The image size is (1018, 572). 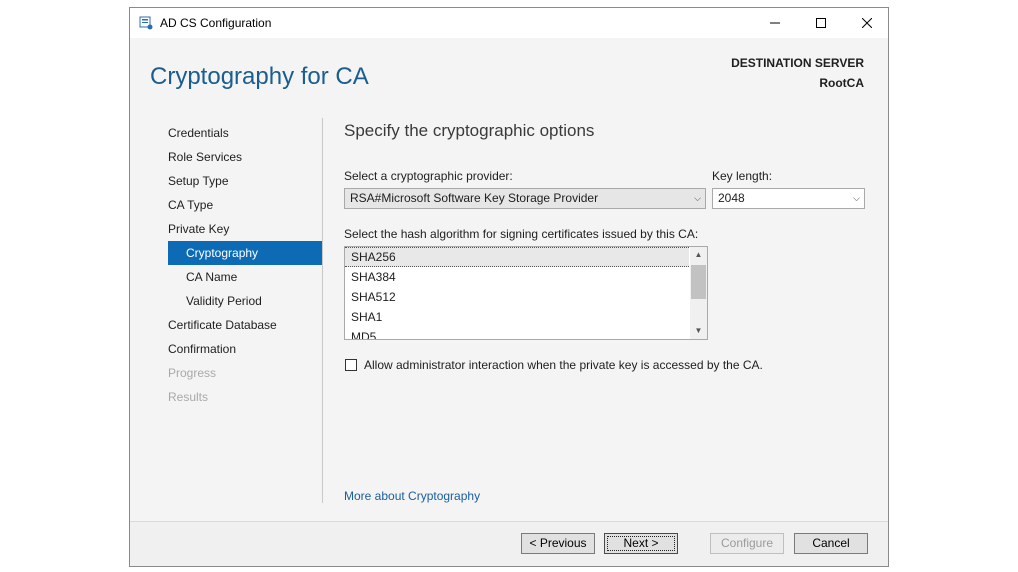 What do you see at coordinates (245, 253) in the screenshot?
I see `nav-item-cryptography: Cryptography` at bounding box center [245, 253].